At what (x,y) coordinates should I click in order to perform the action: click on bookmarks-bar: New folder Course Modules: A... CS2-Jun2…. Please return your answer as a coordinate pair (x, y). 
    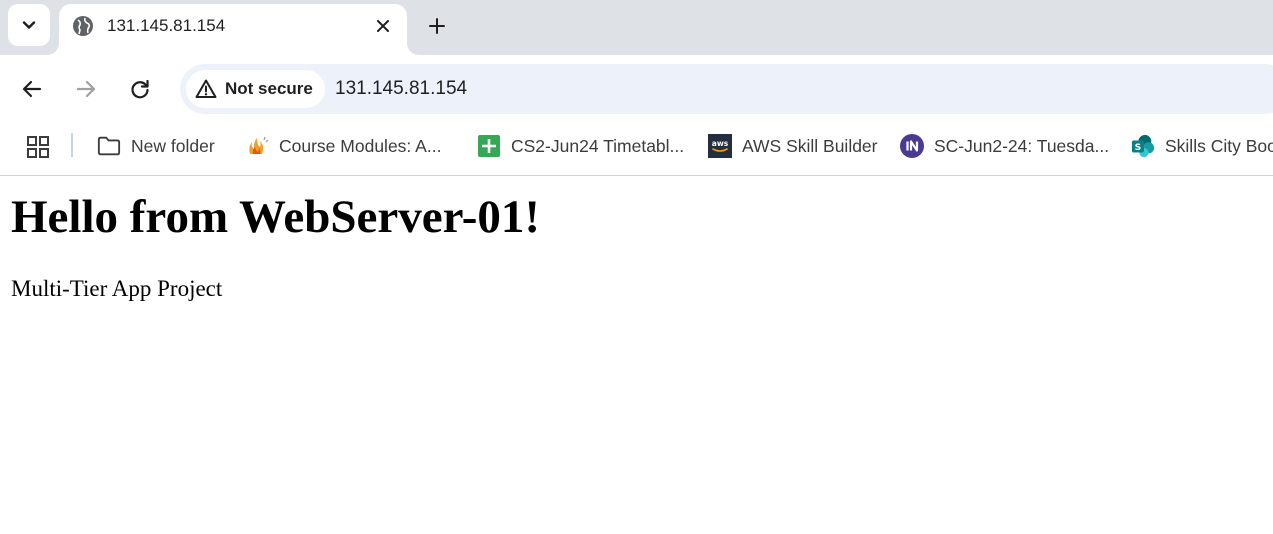
    Looking at the image, I should click on (636, 149).